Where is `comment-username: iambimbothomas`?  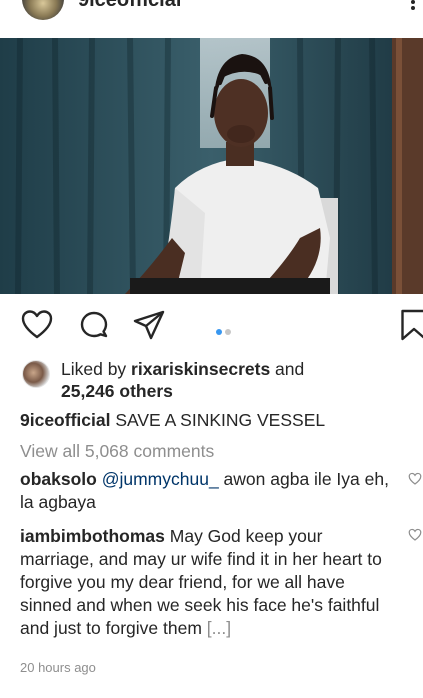
comment-username: iambimbothomas is located at coordinates (92, 536).